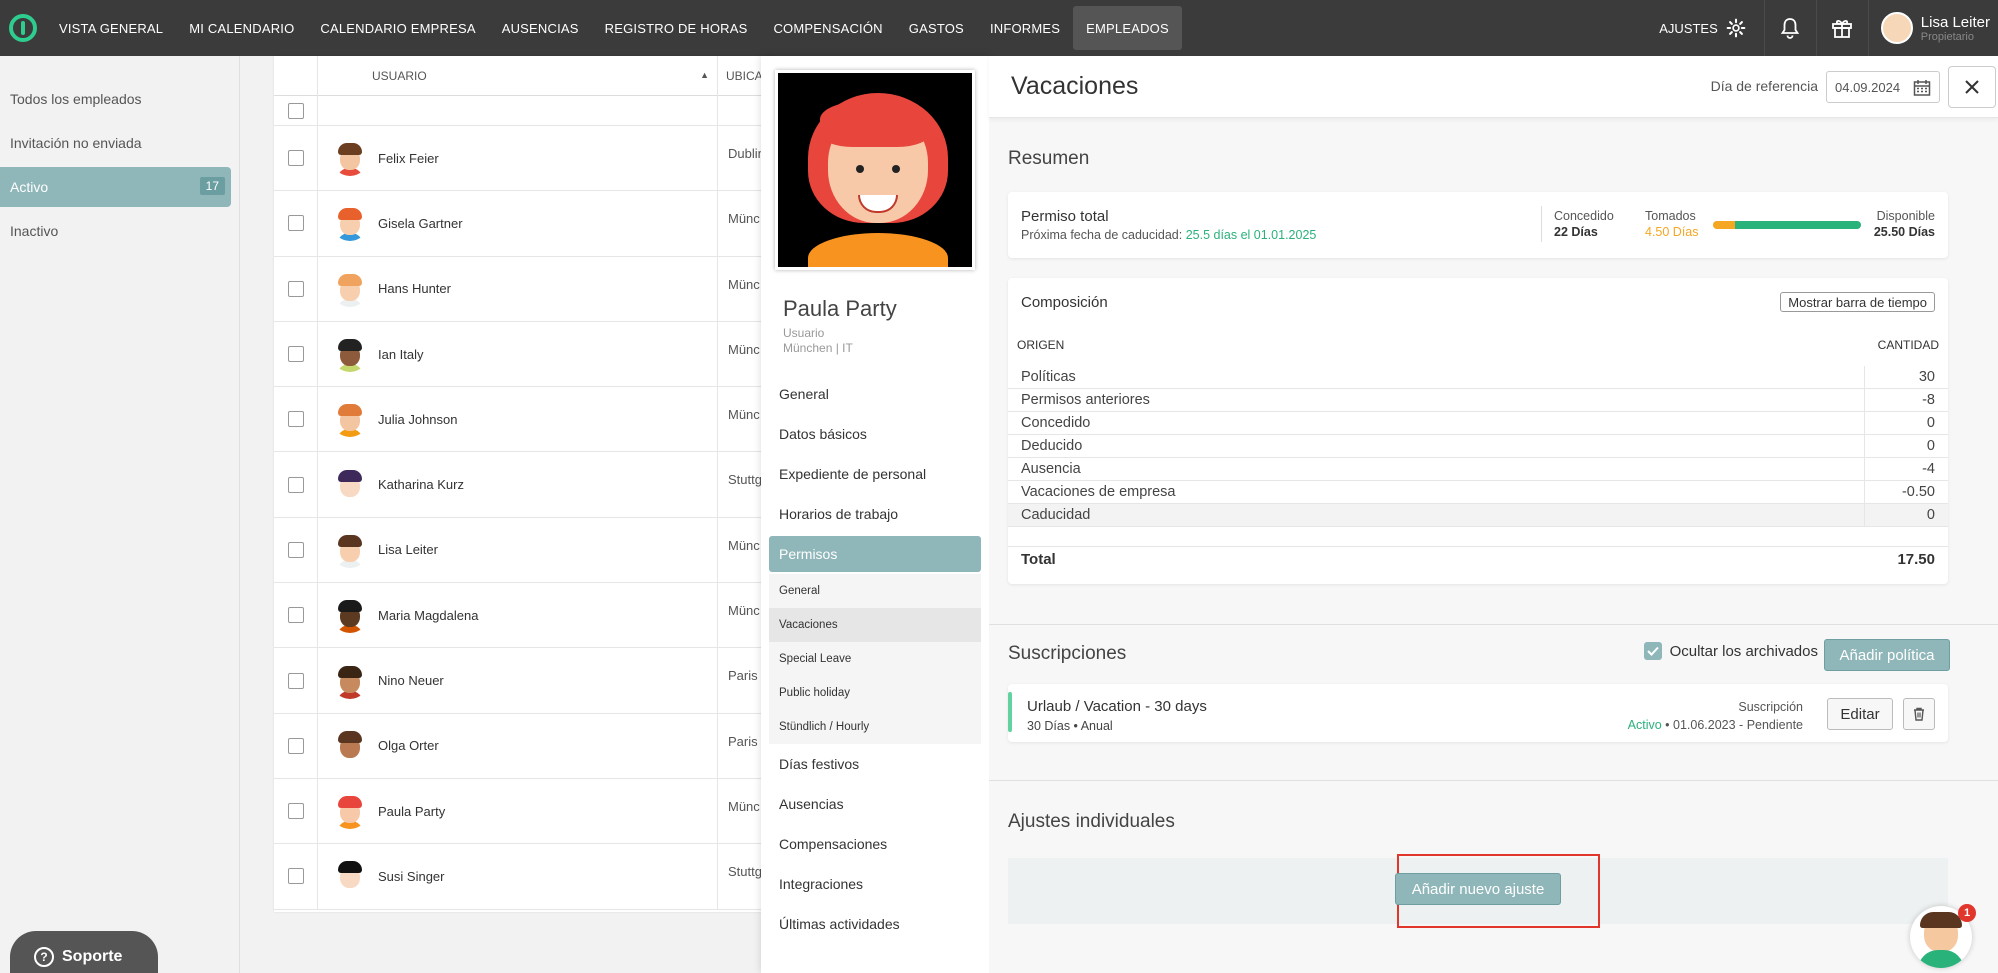 Image resolution: width=1998 pixels, height=973 pixels. What do you see at coordinates (875, 554) in the screenshot?
I see `profile-menu-item: Permisos` at bounding box center [875, 554].